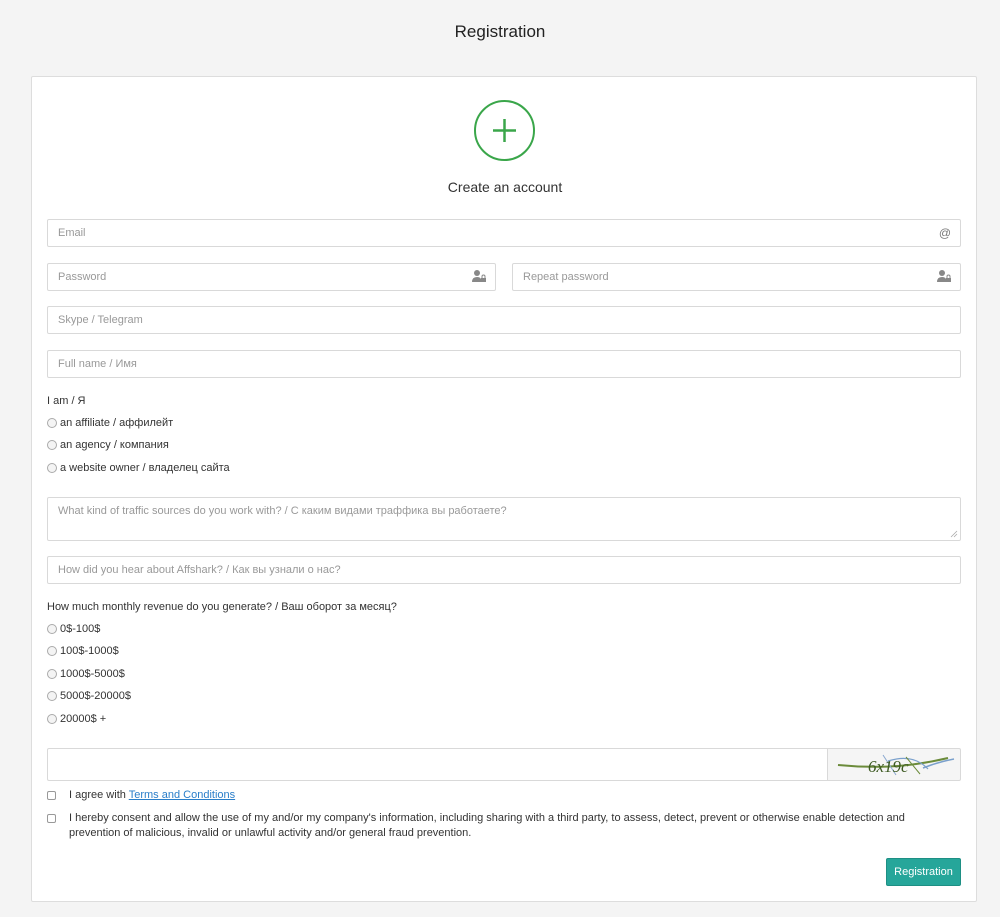  I want to click on revenue-option-label: 0$-100$, so click(80, 629).